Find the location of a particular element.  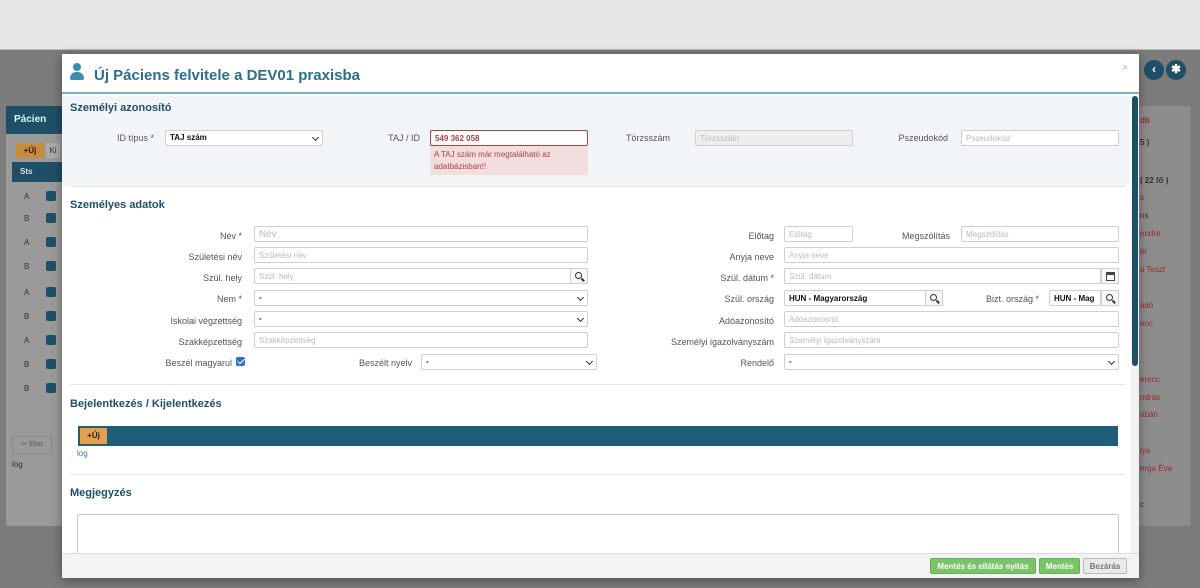

back-icon: ‹ is located at coordinates (1154, 70).